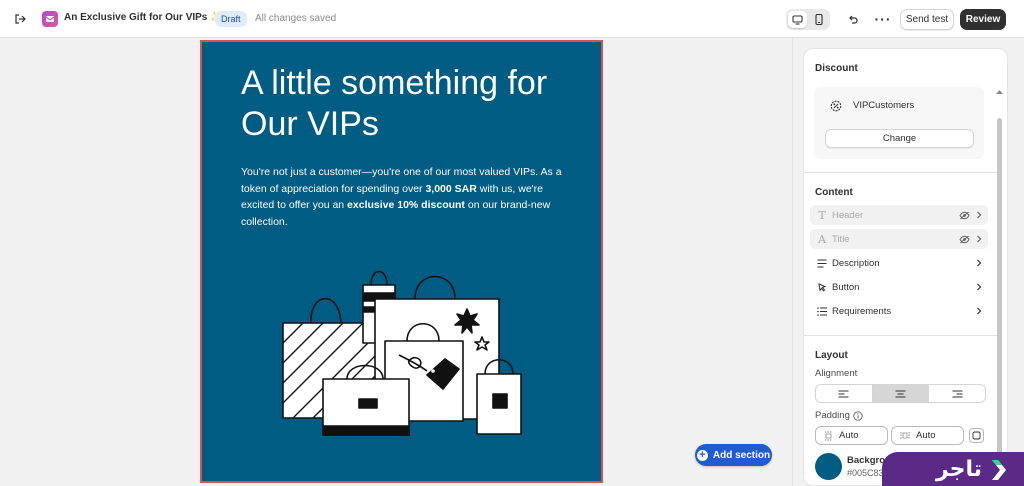 This screenshot has height=486, width=1024. I want to click on align-center-icon, so click(900, 393).